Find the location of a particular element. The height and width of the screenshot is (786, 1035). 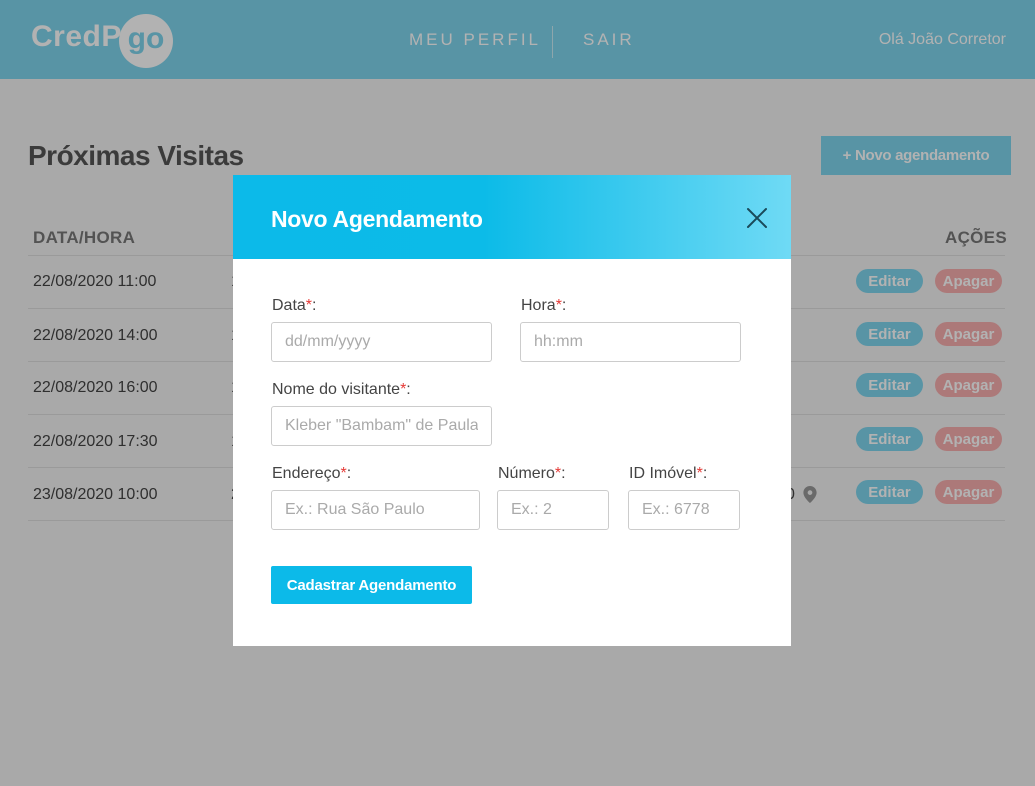

modal-title: Novo Agendamento is located at coordinates (377, 219).